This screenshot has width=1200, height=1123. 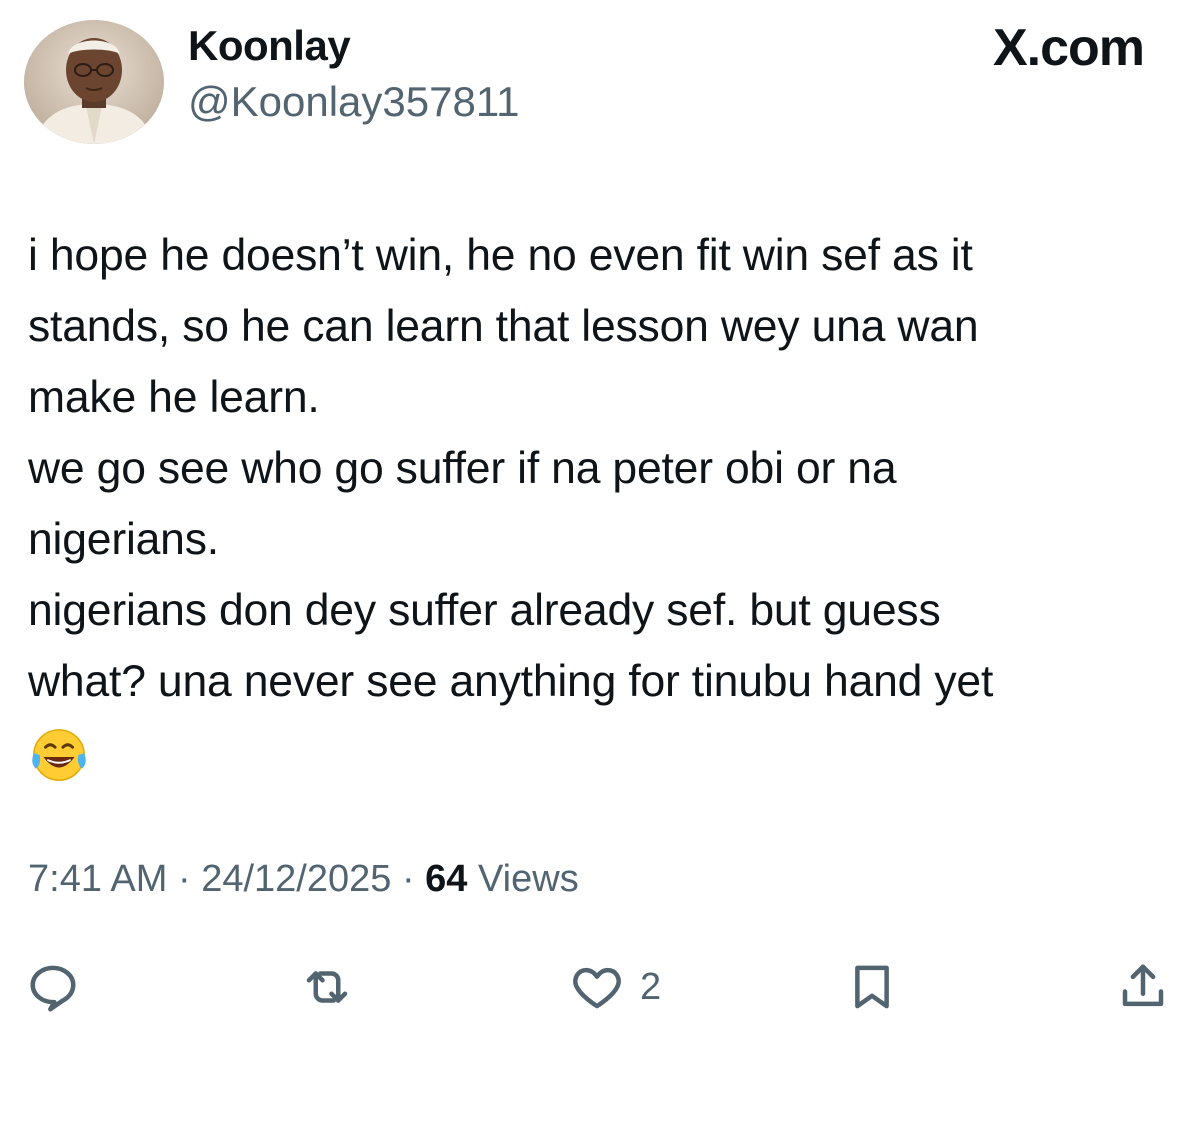 I want to click on views-count: 64, so click(x=446, y=879).